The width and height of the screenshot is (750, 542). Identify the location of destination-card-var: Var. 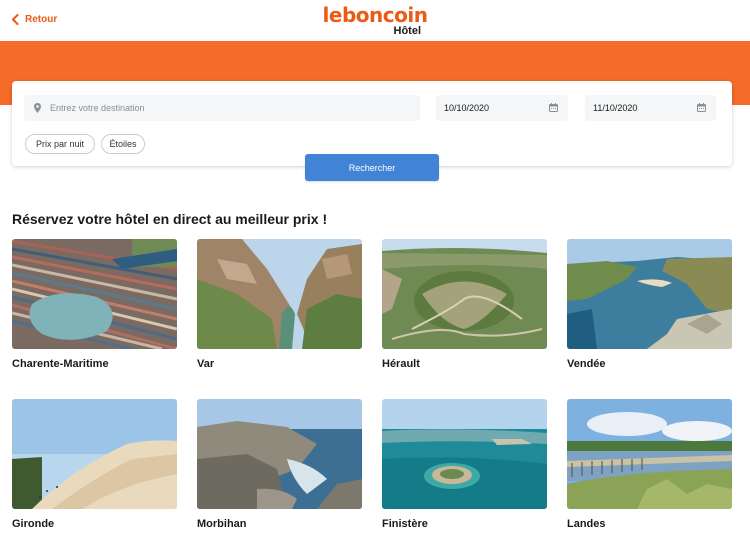
(279, 304).